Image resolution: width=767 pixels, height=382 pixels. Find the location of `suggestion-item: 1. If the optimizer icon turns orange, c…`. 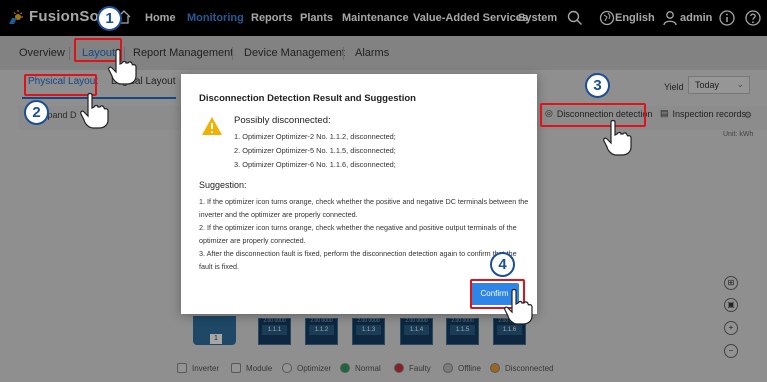

suggestion-item: 1. If the optimizer icon turns orange, c… is located at coordinates (364, 208).